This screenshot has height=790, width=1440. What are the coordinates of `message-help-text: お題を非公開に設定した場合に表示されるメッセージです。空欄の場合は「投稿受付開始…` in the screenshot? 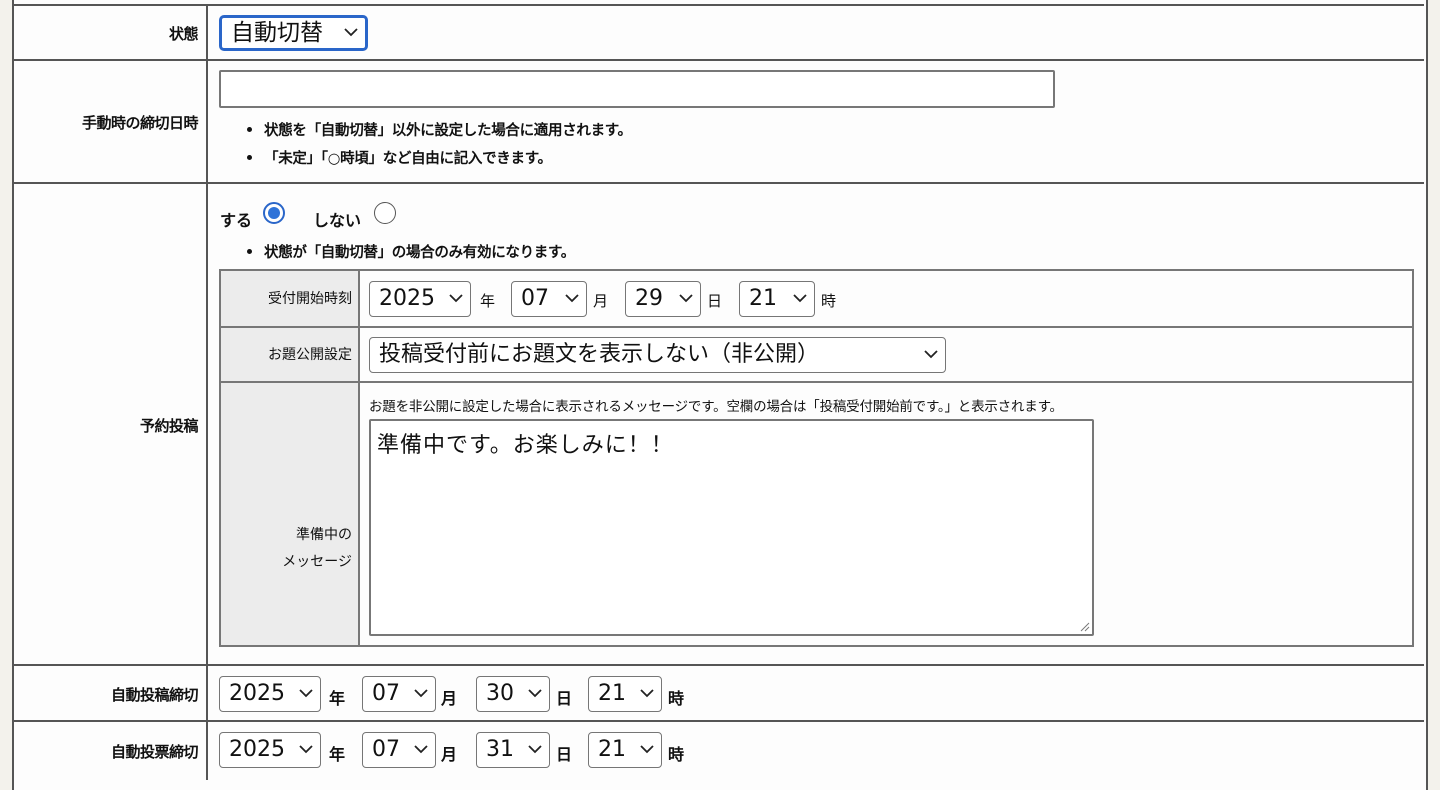 It's located at (716, 407).